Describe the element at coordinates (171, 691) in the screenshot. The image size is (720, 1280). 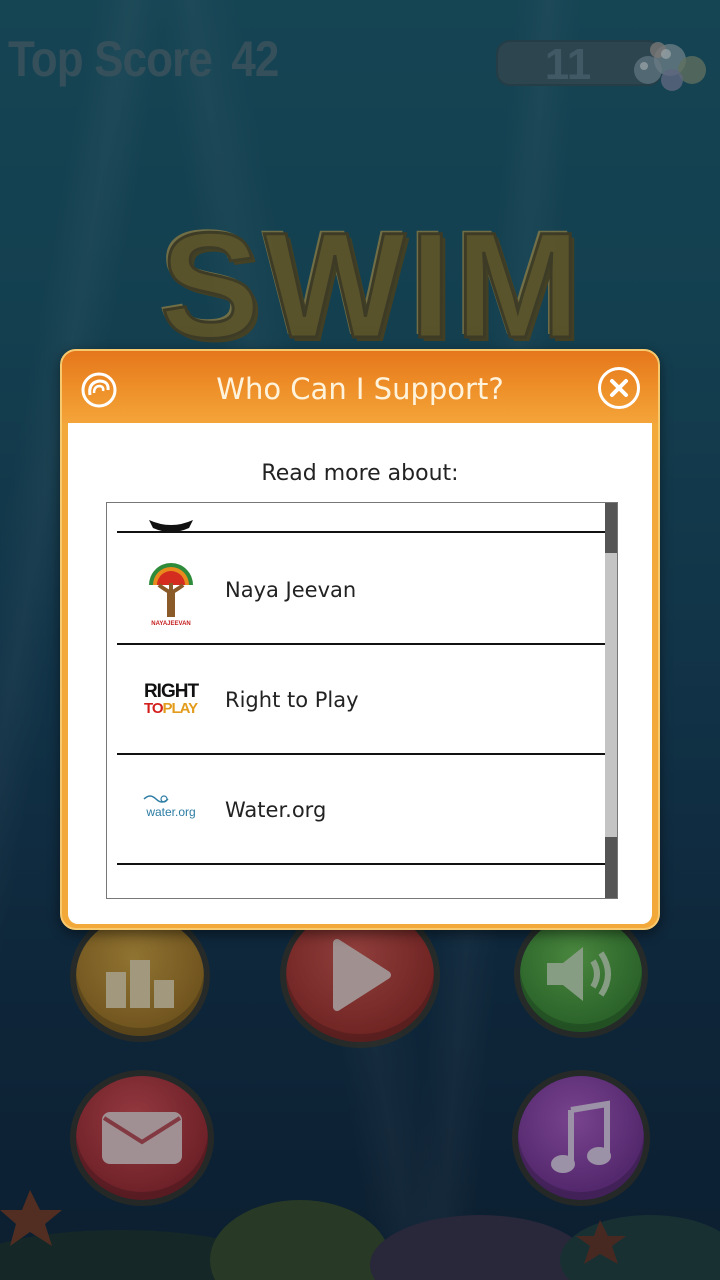
I see `rtp-logo-line1: RIGHT` at that location.